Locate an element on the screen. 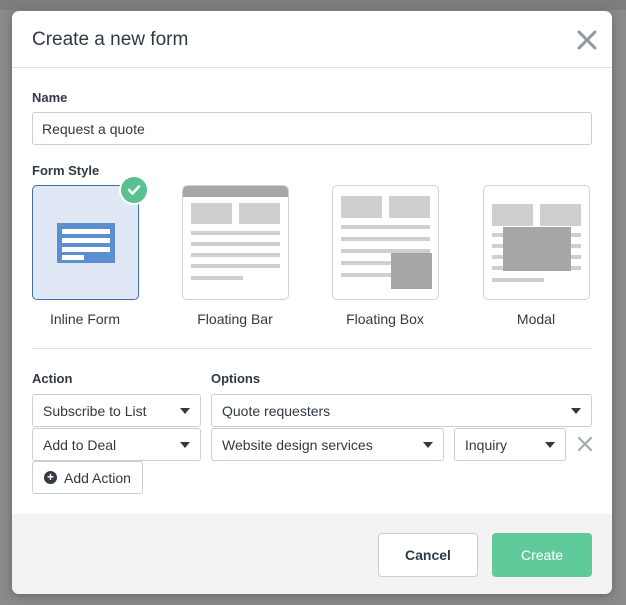  name-input is located at coordinates (312, 128).